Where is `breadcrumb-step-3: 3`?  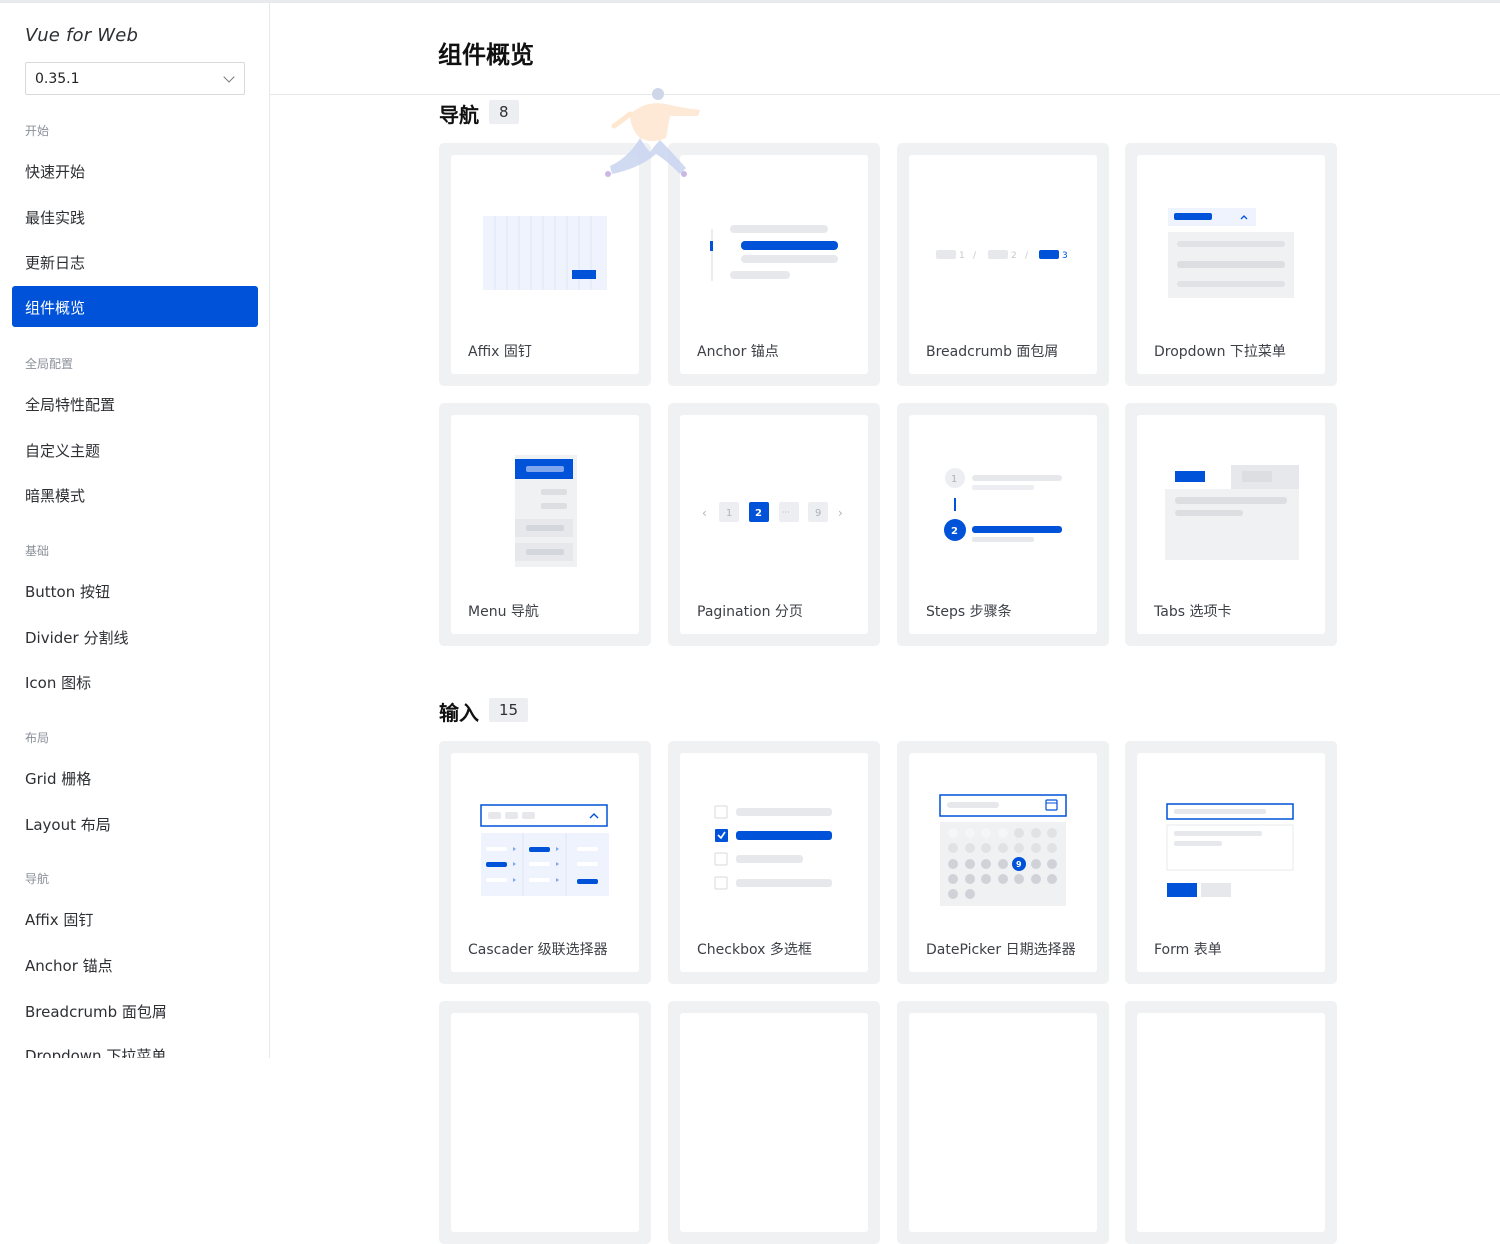 breadcrumb-step-3: 3 is located at coordinates (1065, 256).